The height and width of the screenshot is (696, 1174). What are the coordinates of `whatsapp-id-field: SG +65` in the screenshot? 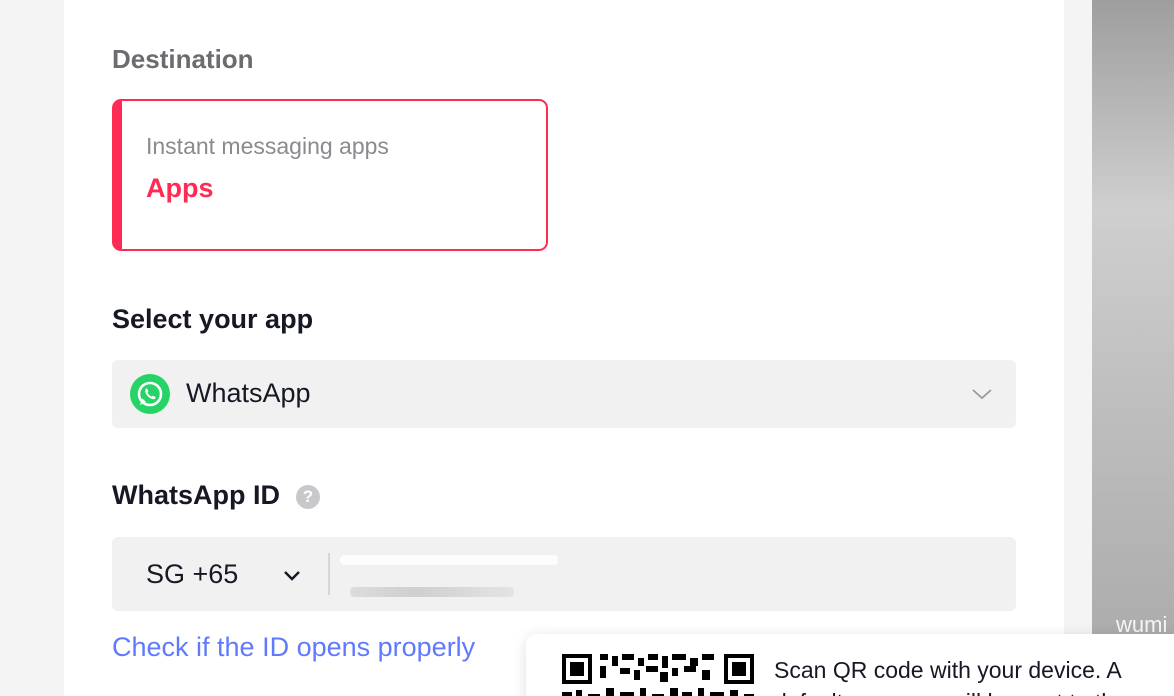 It's located at (564, 574).